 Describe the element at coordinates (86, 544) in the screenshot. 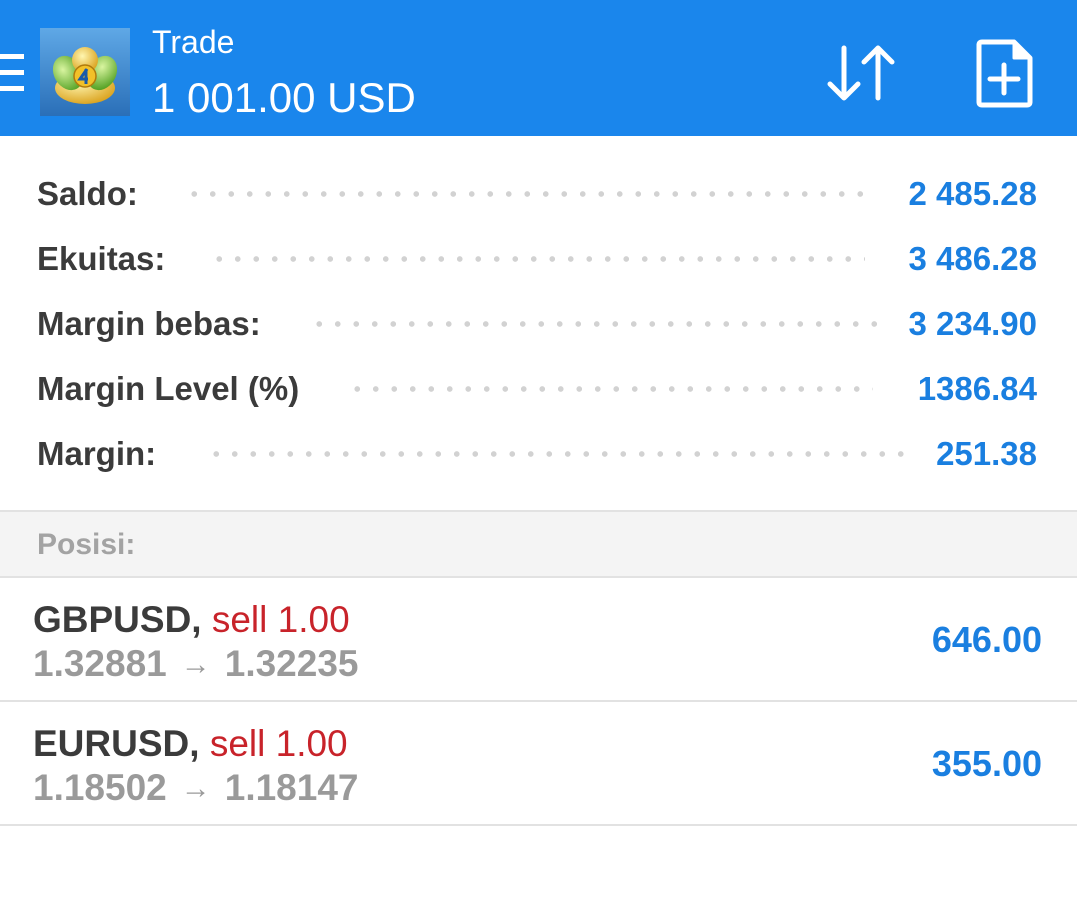

I see `positions-title: Posisi:` at that location.